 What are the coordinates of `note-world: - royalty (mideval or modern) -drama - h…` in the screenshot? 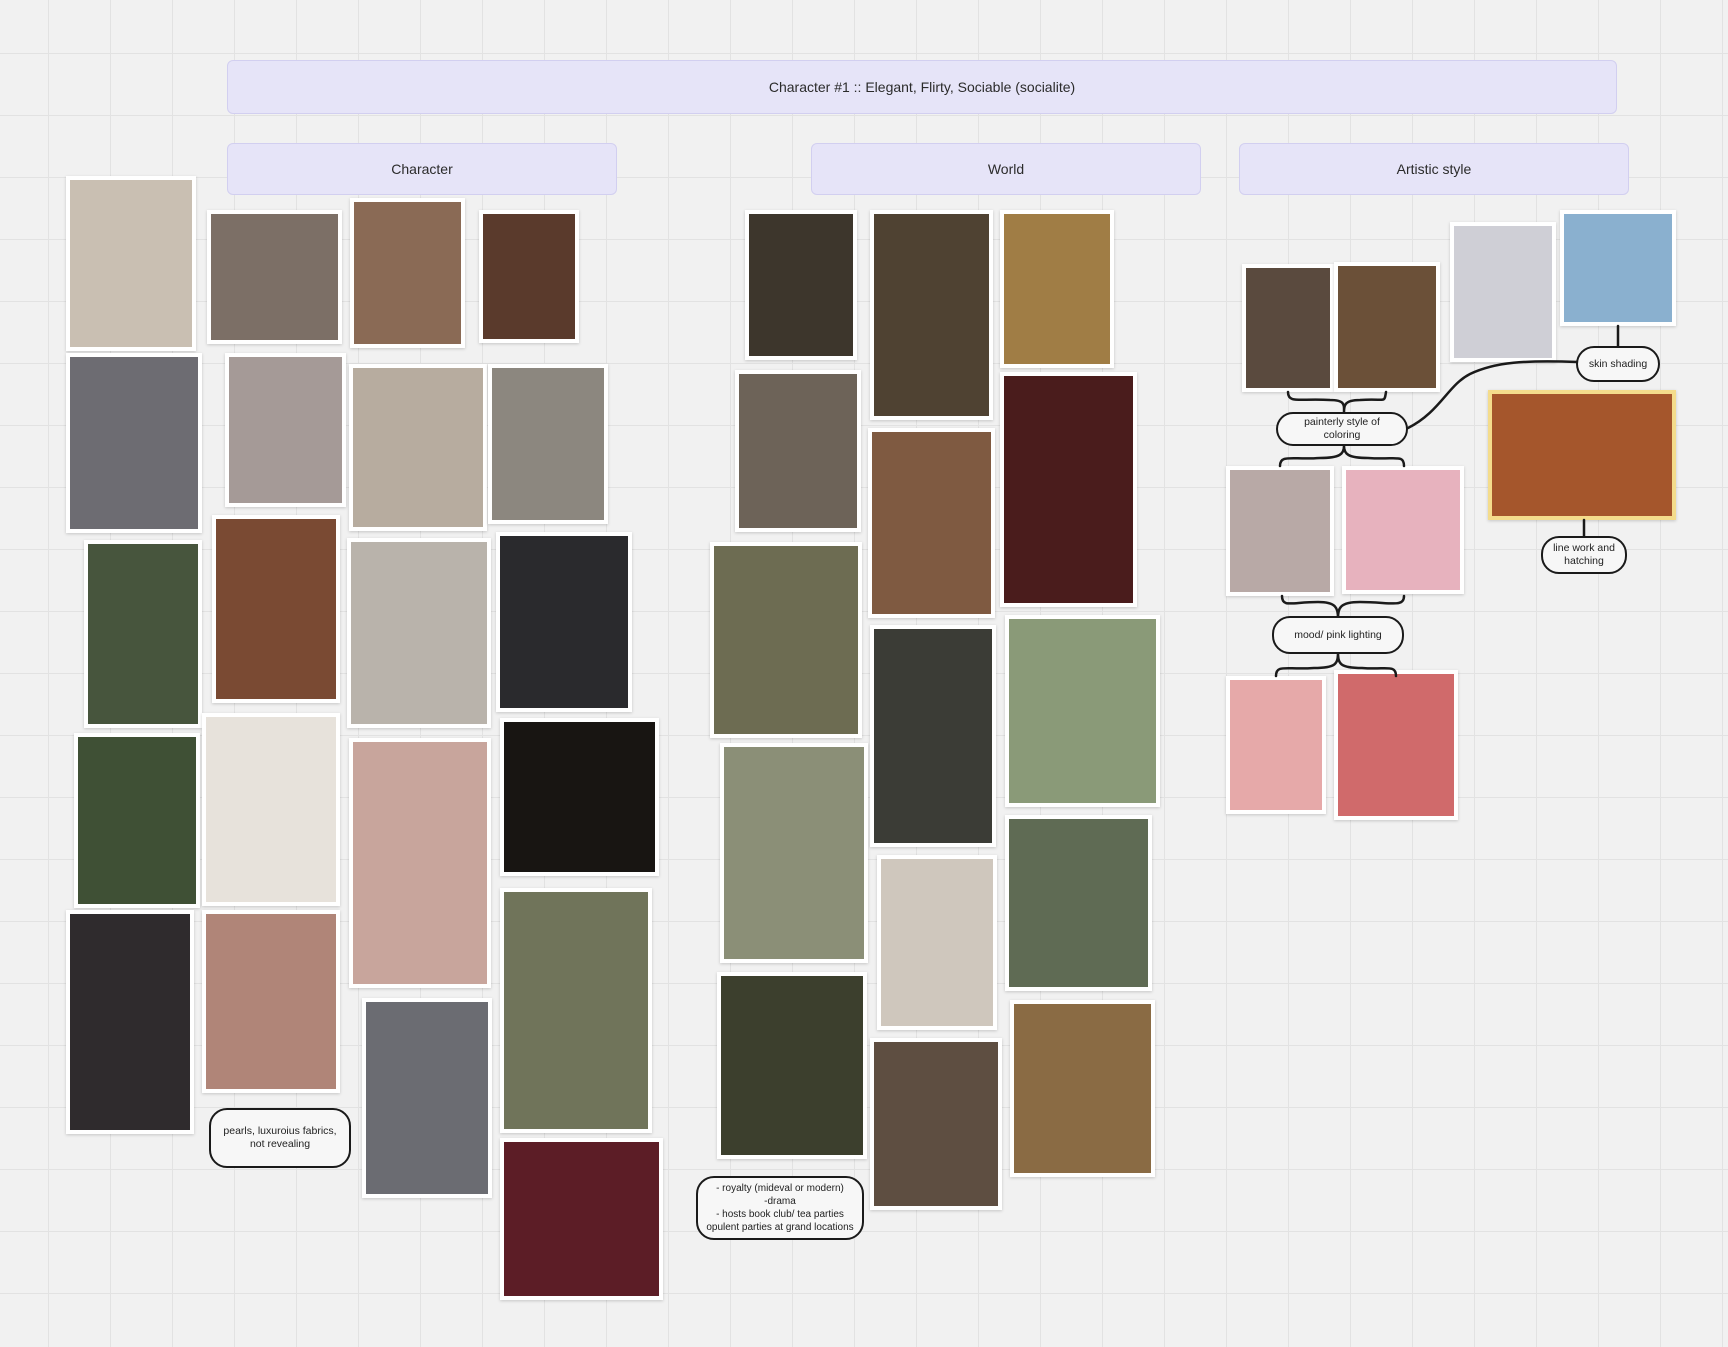 It's located at (780, 1208).